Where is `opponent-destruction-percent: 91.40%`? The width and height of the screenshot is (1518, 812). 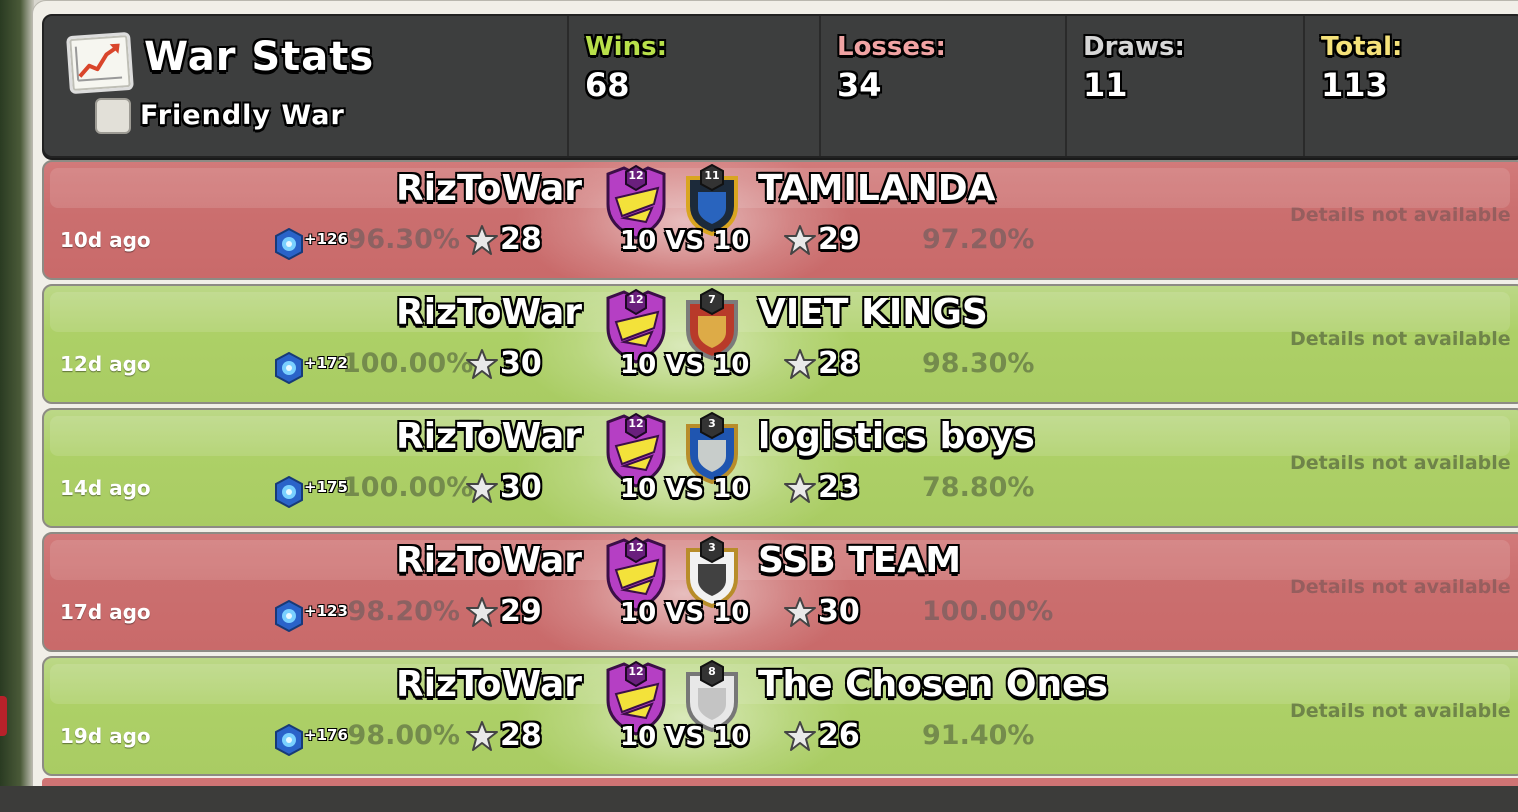
opponent-destruction-percent: 91.40% is located at coordinates (978, 735).